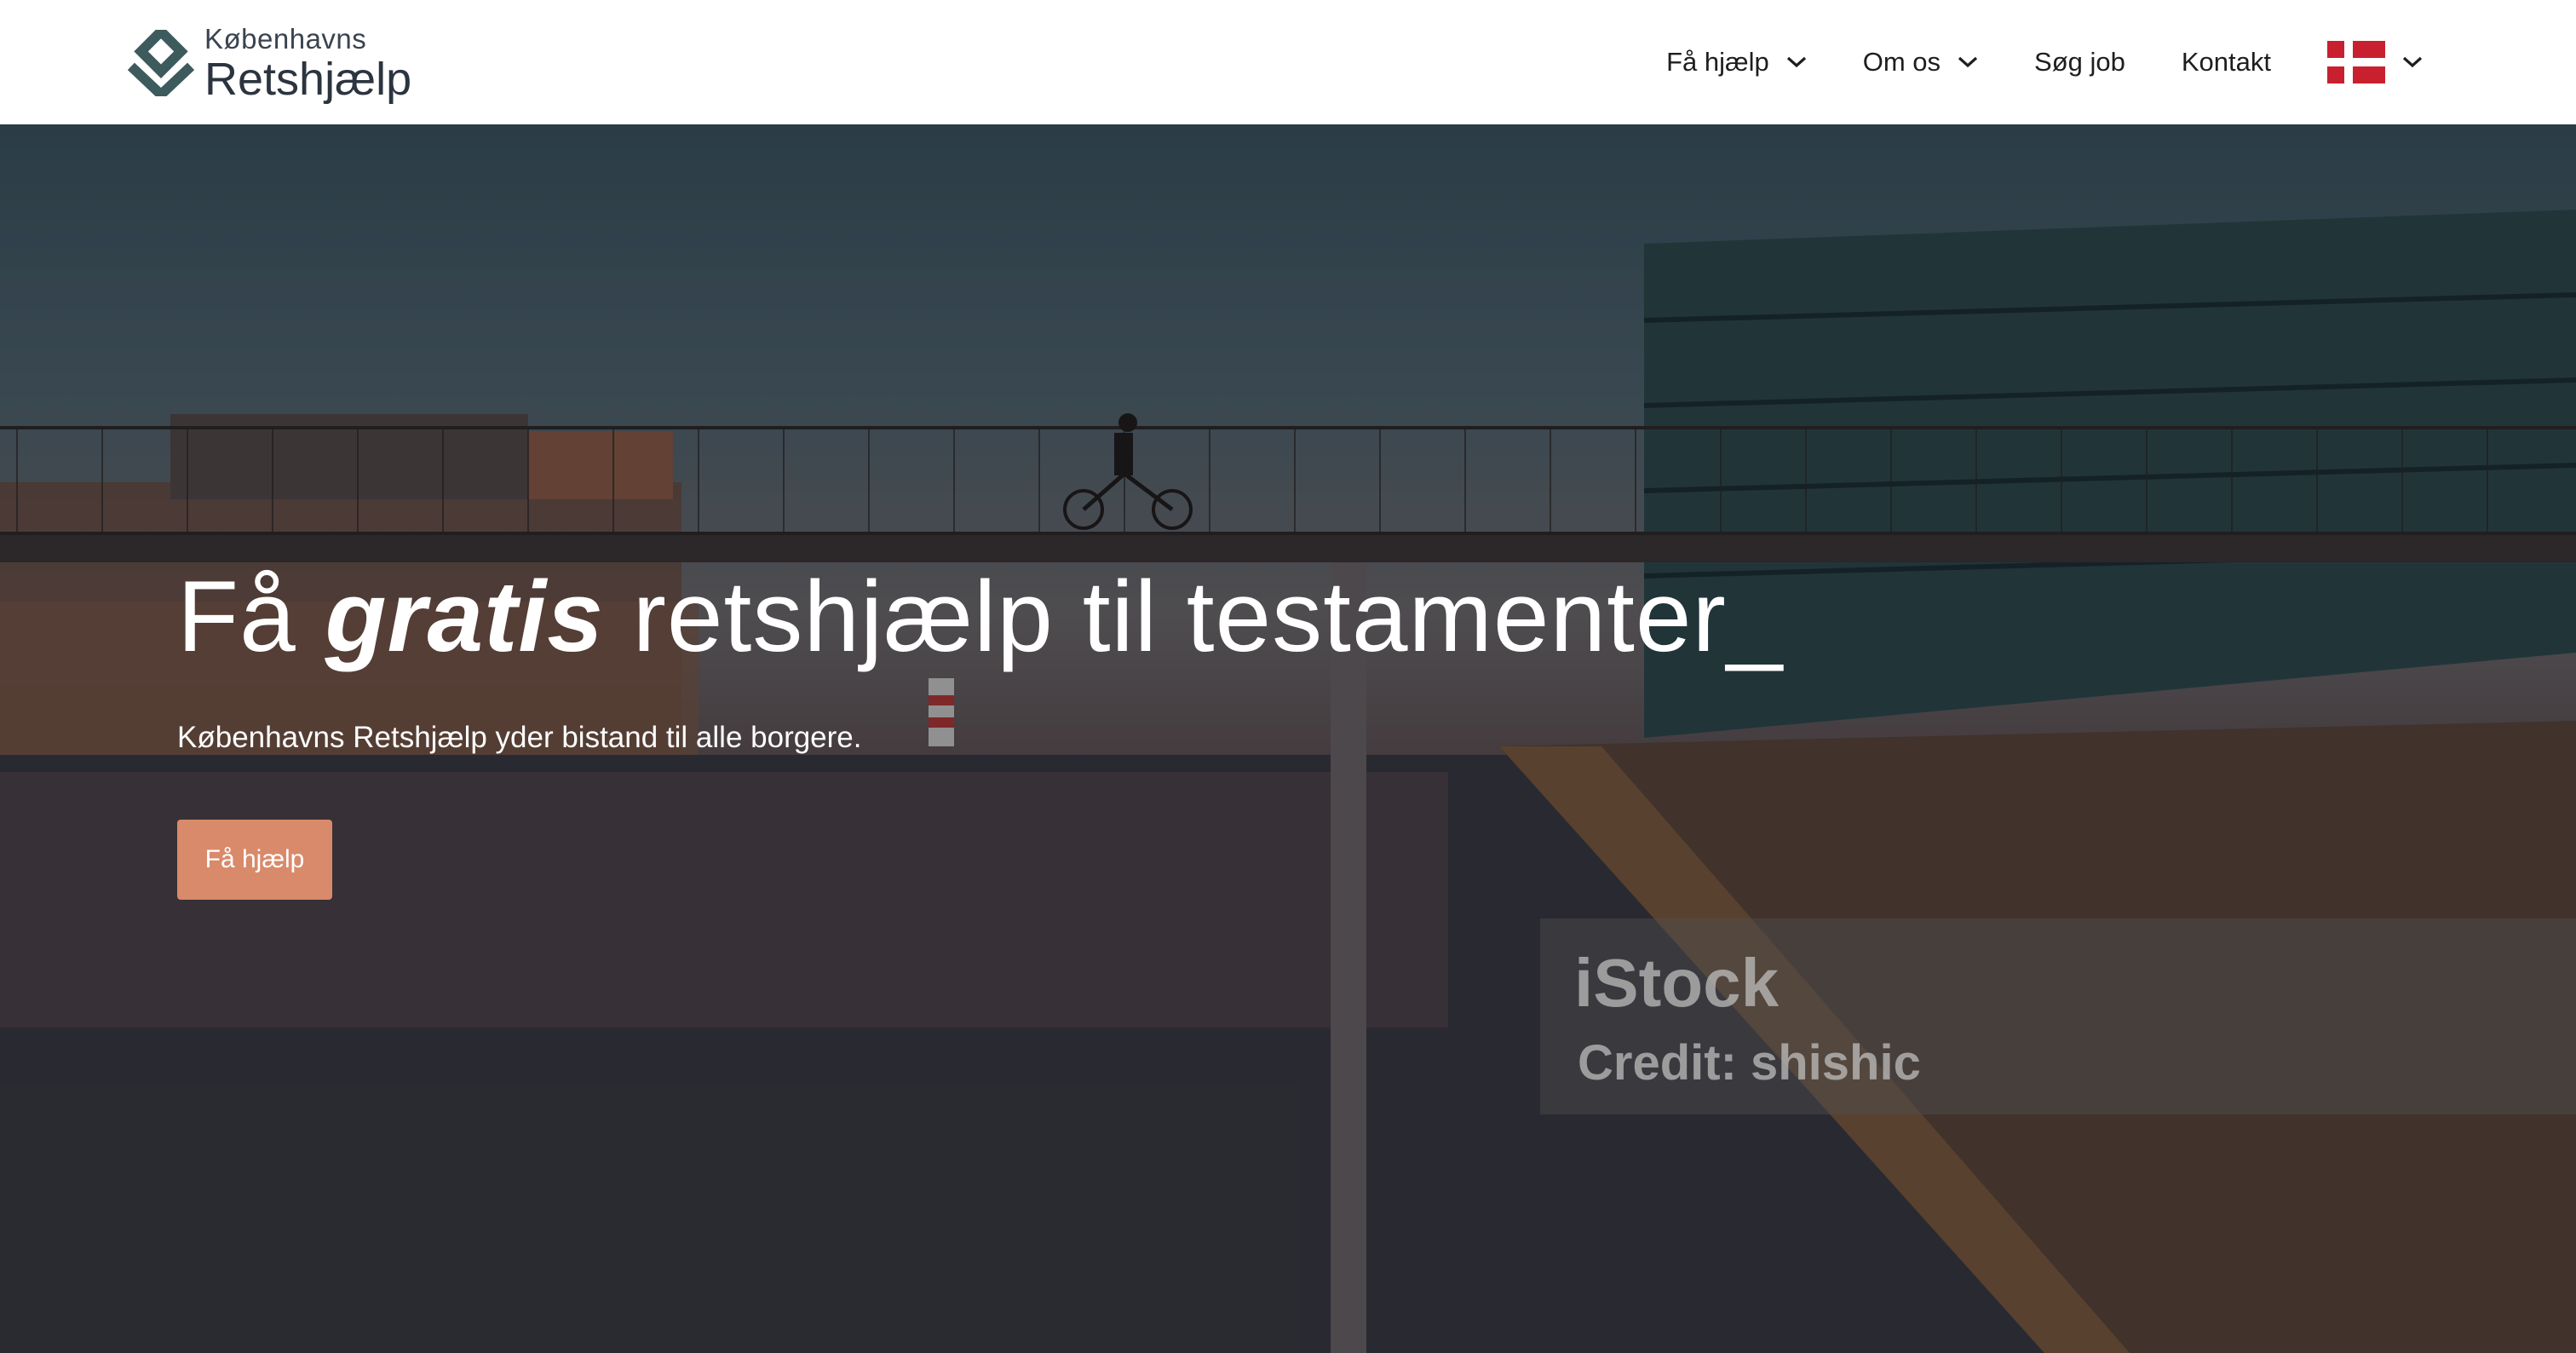 The width and height of the screenshot is (2576, 1353). I want to click on nav-item-faa-hjaelp: Få hjælp, so click(1737, 62).